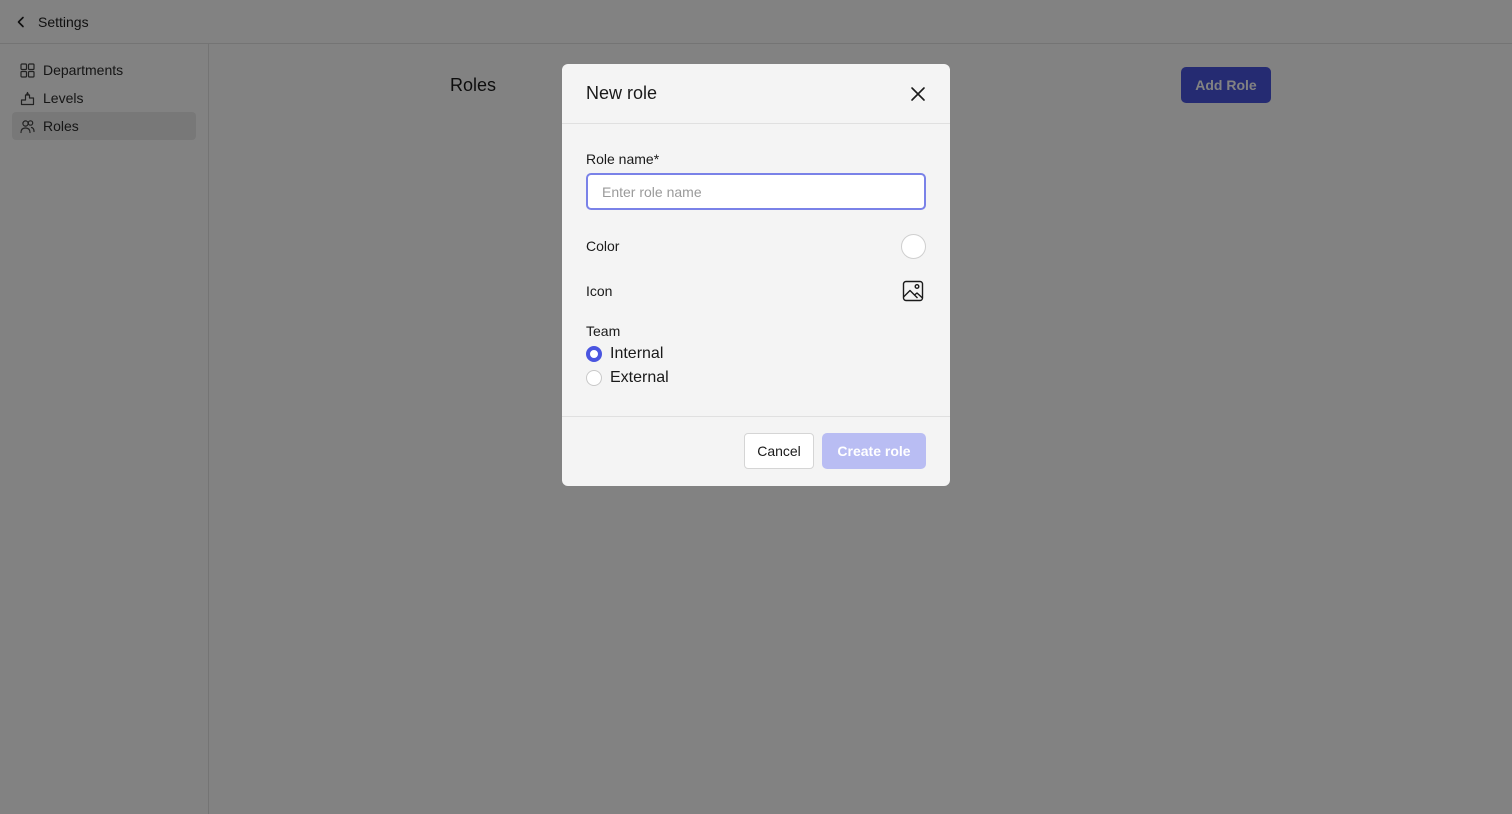 The image size is (1512, 814). Describe the element at coordinates (603, 246) in the screenshot. I see `color-label: Color` at that location.